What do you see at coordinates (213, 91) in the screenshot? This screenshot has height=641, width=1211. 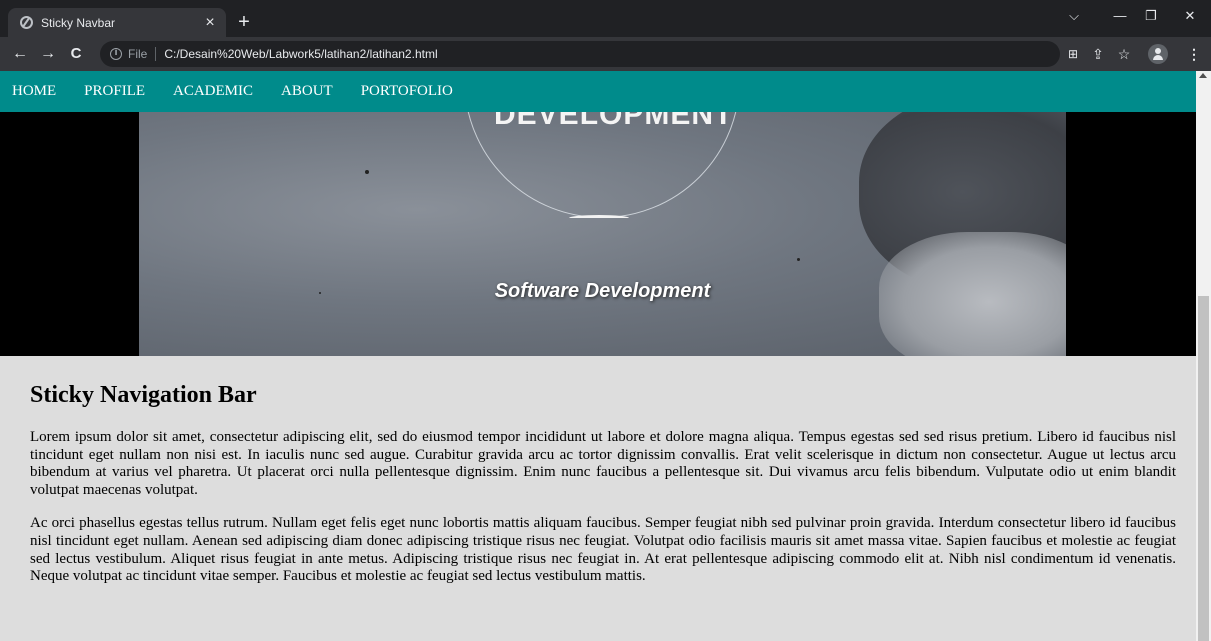 I see `nav-academic: ACADEMIC` at bounding box center [213, 91].